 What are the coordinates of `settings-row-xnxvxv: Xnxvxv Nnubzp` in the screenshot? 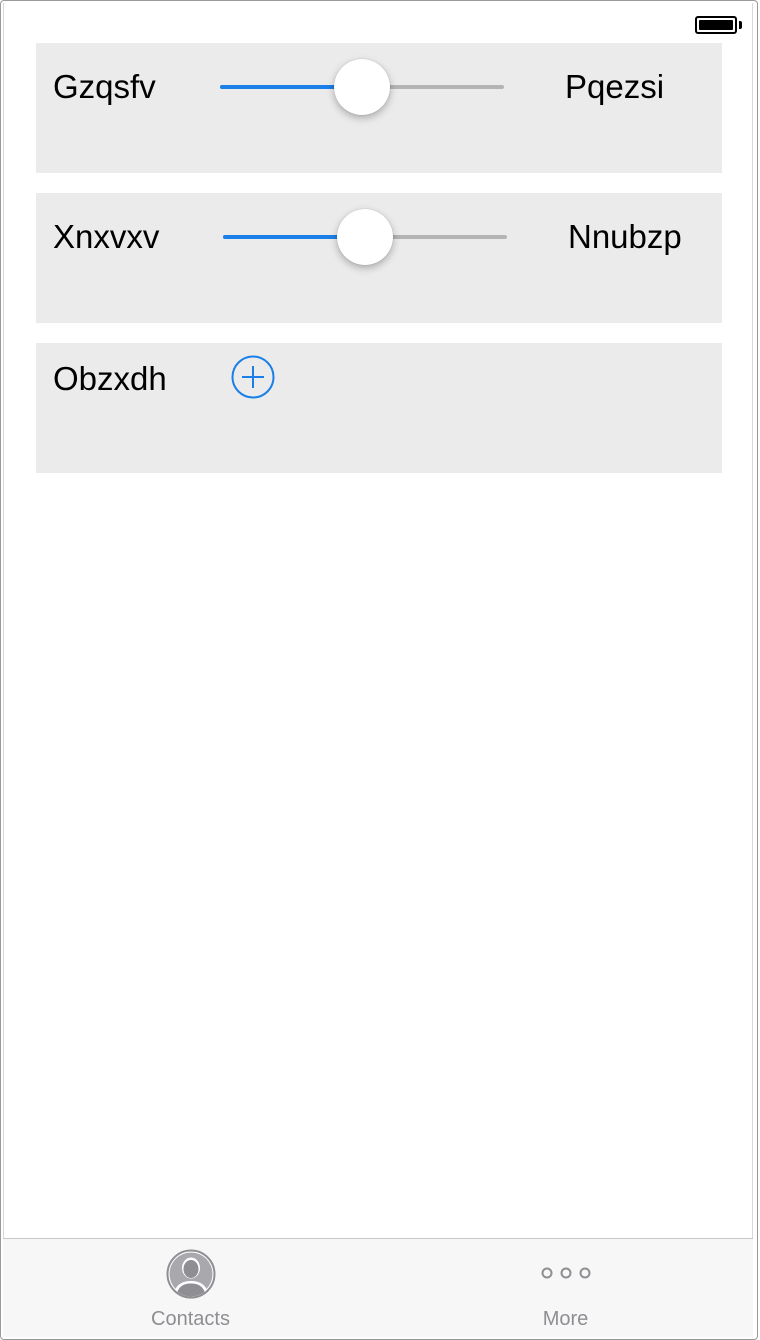 It's located at (379, 258).